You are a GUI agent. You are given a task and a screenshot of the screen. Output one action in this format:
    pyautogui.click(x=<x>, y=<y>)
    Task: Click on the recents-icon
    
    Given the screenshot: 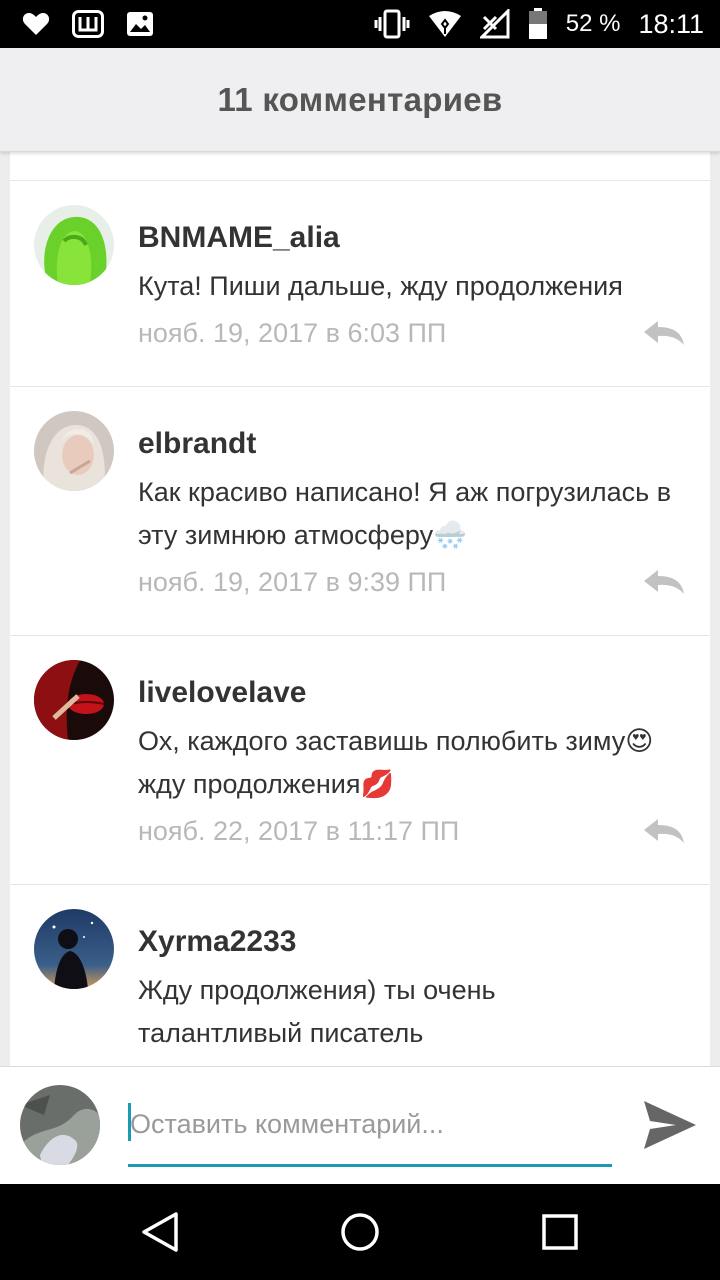 What is the action you would take?
    pyautogui.click(x=560, y=1232)
    